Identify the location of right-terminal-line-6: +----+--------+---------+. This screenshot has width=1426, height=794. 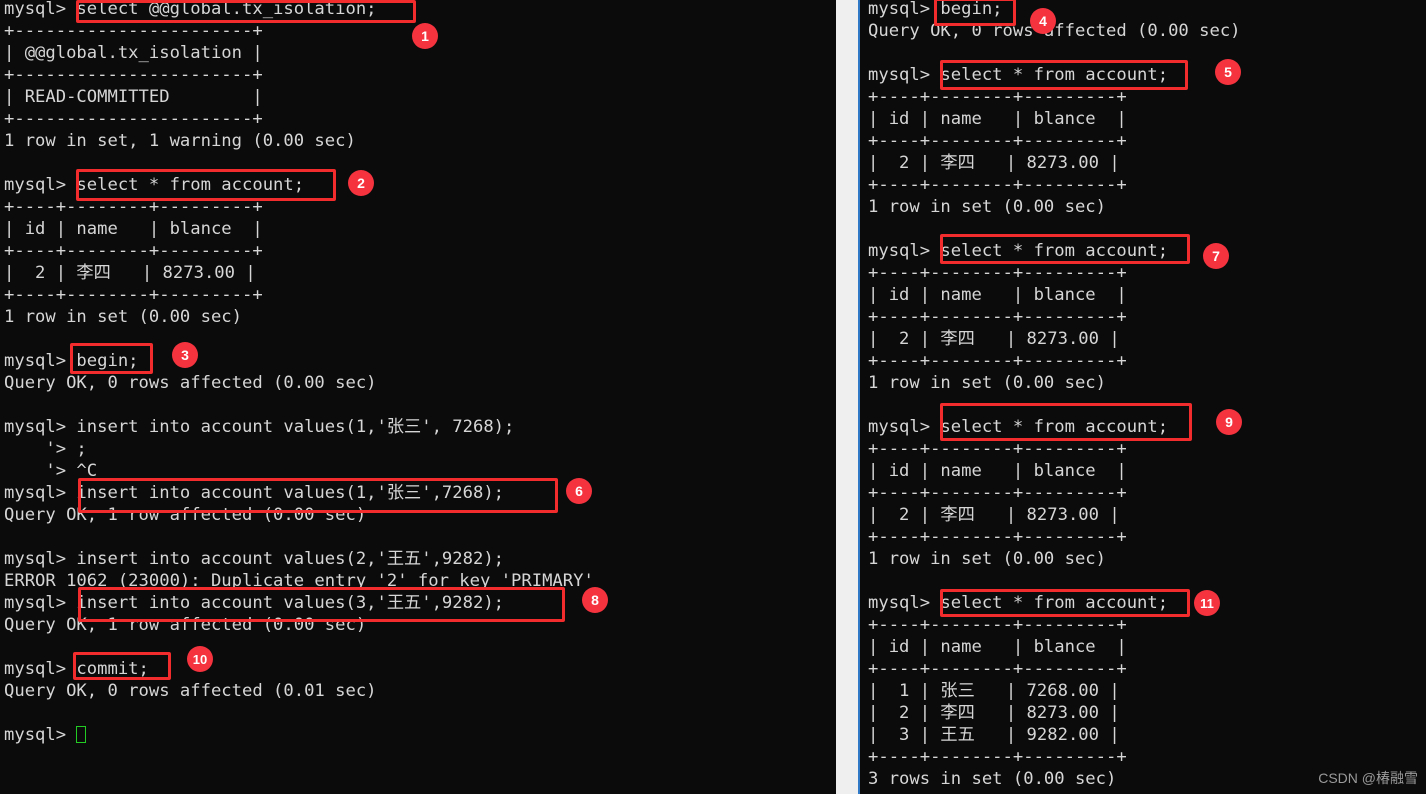
(997, 141).